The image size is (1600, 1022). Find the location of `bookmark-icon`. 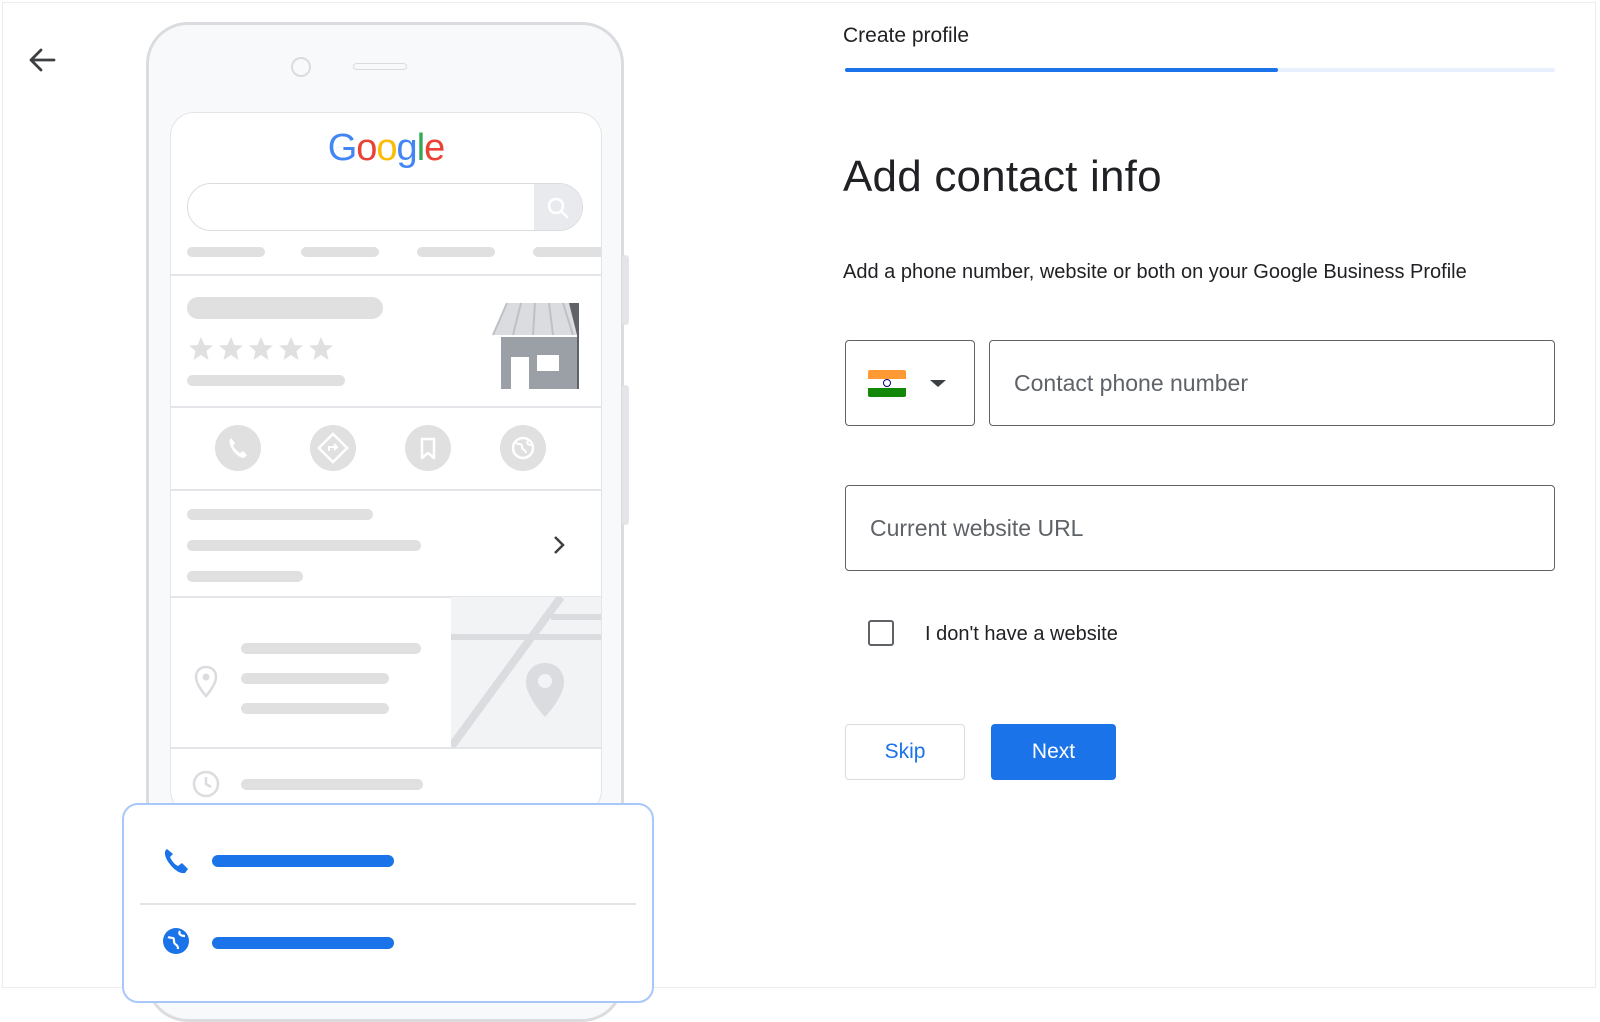

bookmark-icon is located at coordinates (428, 448).